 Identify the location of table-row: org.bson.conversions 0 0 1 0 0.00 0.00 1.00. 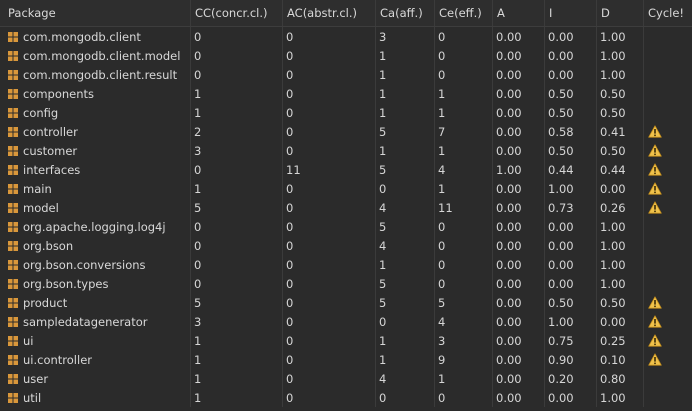
(346, 264).